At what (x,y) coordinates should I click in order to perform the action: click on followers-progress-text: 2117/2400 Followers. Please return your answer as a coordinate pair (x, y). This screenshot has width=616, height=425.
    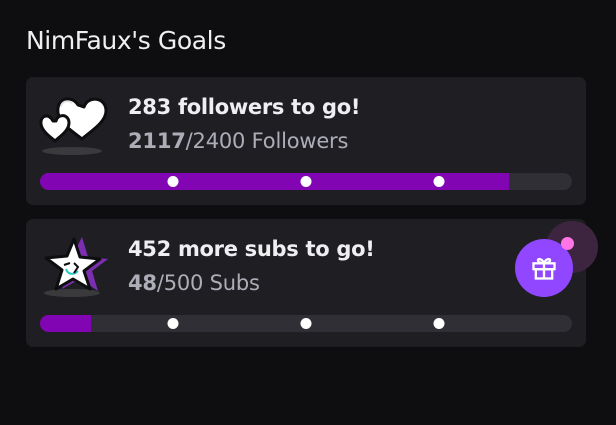
    Looking at the image, I should click on (238, 141).